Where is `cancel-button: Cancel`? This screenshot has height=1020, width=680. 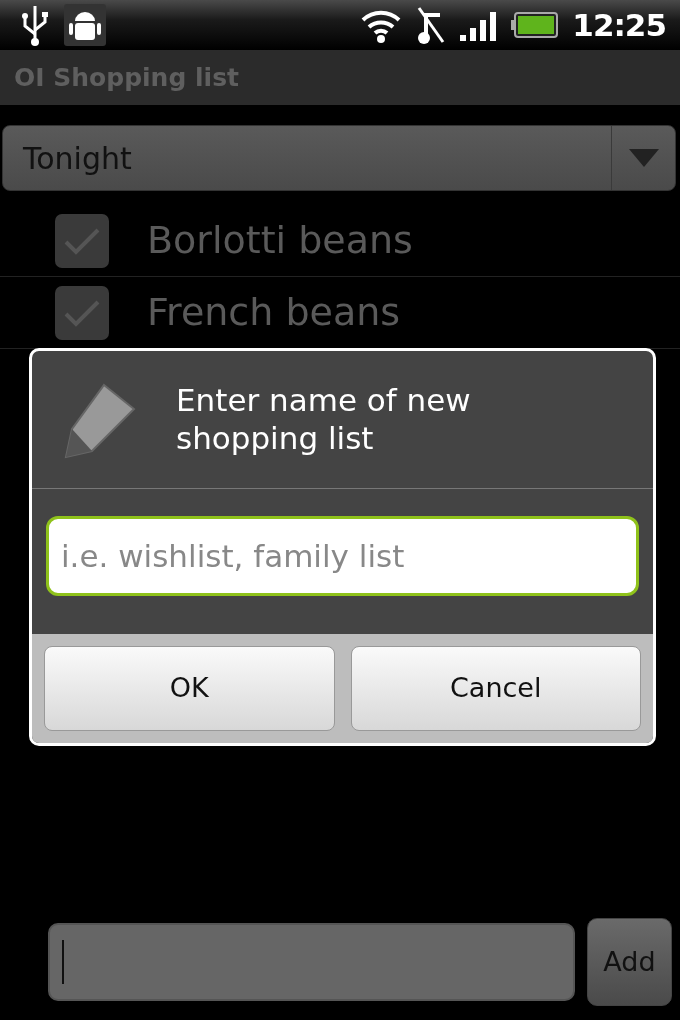
cancel-button: Cancel is located at coordinates (495, 688).